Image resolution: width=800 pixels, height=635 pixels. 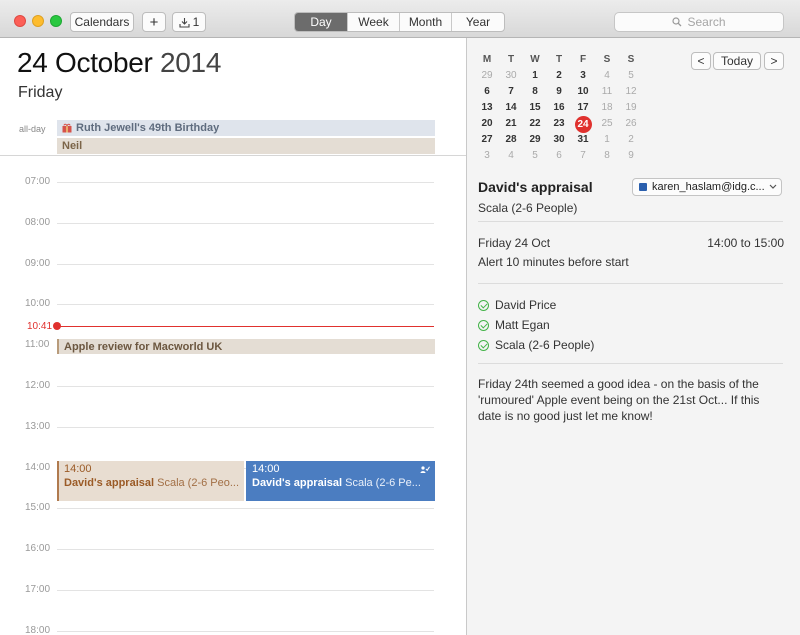 What do you see at coordinates (553, 262) in the screenshot?
I see `event-detail-alert: Alert 10 minutes before start` at bounding box center [553, 262].